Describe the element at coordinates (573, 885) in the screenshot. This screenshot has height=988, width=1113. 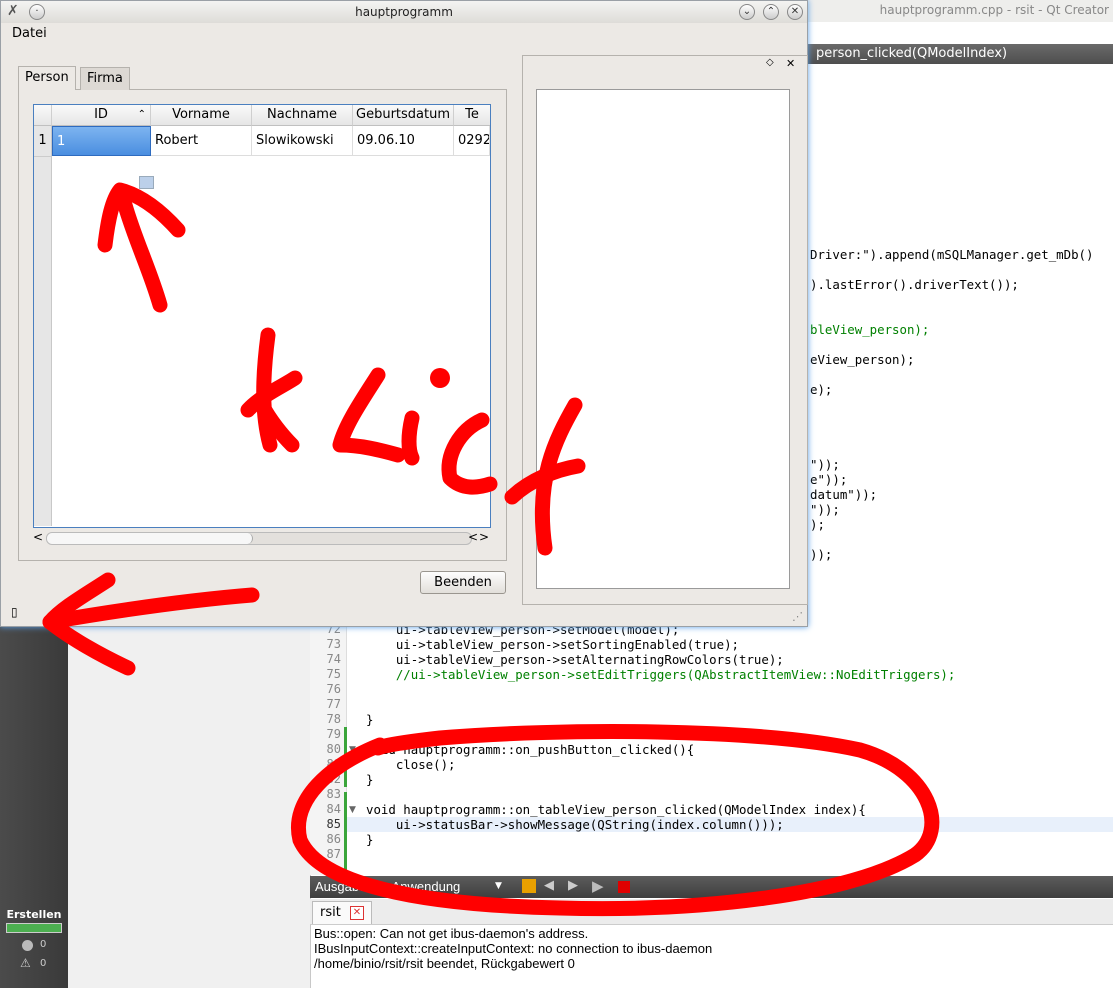
I see `next-icon: ▶` at that location.